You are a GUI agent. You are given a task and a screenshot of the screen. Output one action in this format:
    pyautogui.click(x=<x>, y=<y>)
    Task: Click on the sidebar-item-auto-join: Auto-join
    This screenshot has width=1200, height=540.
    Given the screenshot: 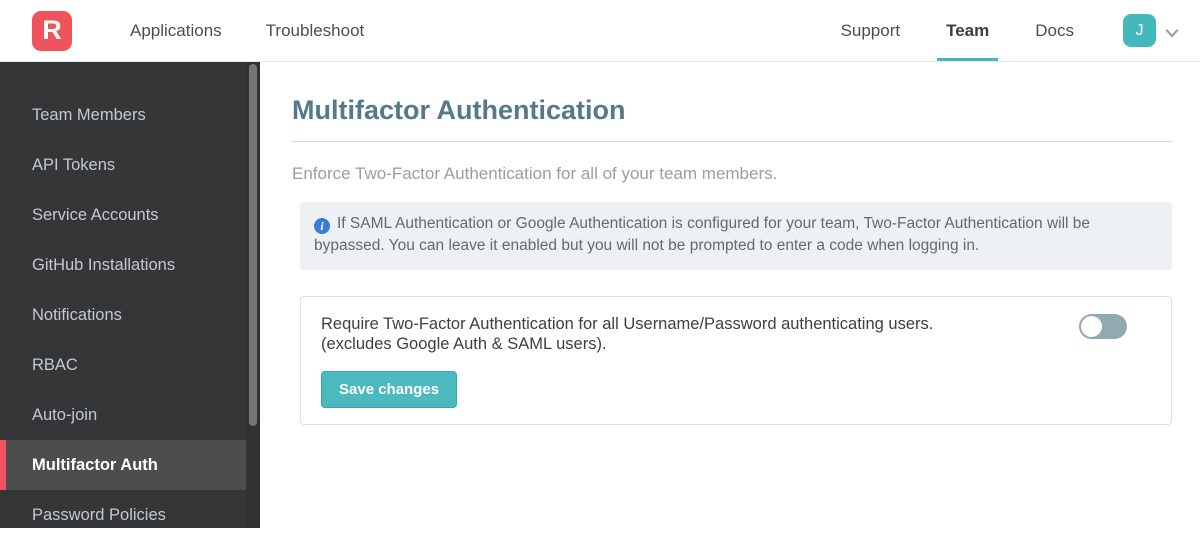 What is the action you would take?
    pyautogui.click(x=123, y=415)
    